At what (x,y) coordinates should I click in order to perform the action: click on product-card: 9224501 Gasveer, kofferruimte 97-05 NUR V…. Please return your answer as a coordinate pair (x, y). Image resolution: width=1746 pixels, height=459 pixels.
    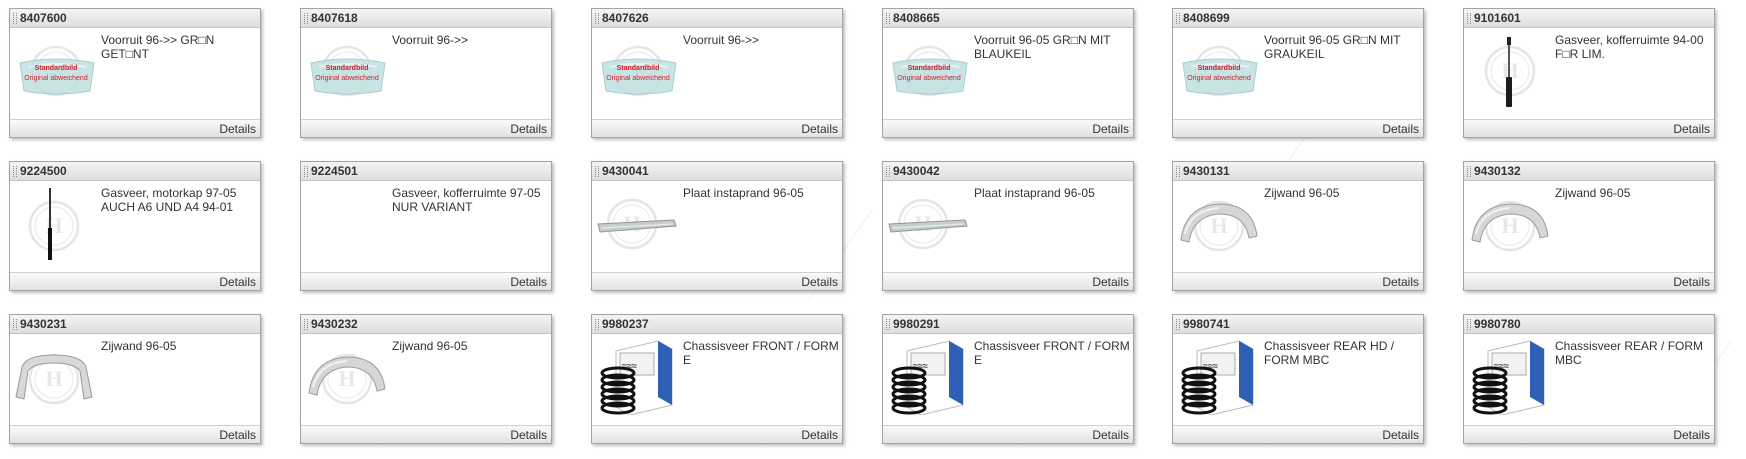
    Looking at the image, I should click on (426, 226).